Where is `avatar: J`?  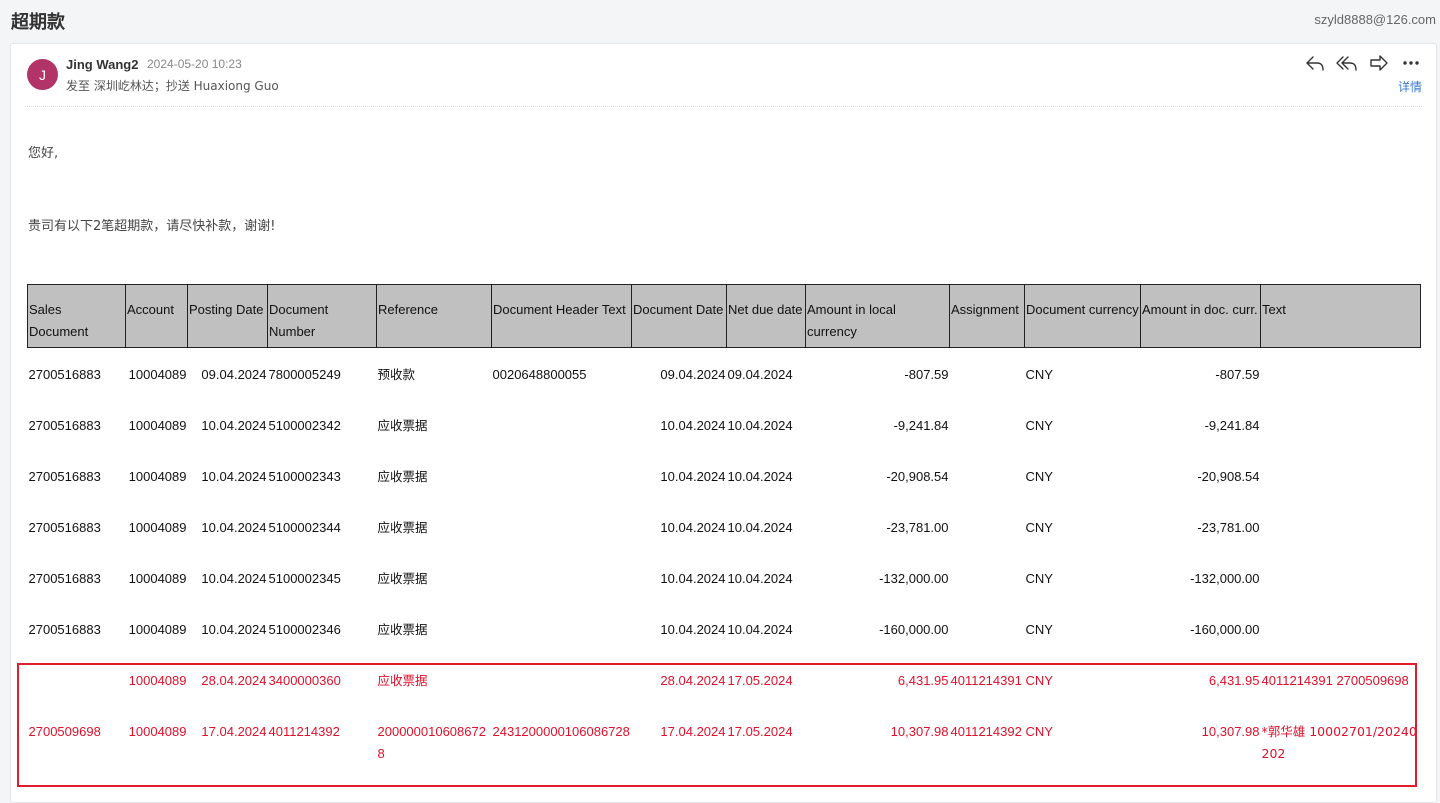 avatar: J is located at coordinates (42, 74).